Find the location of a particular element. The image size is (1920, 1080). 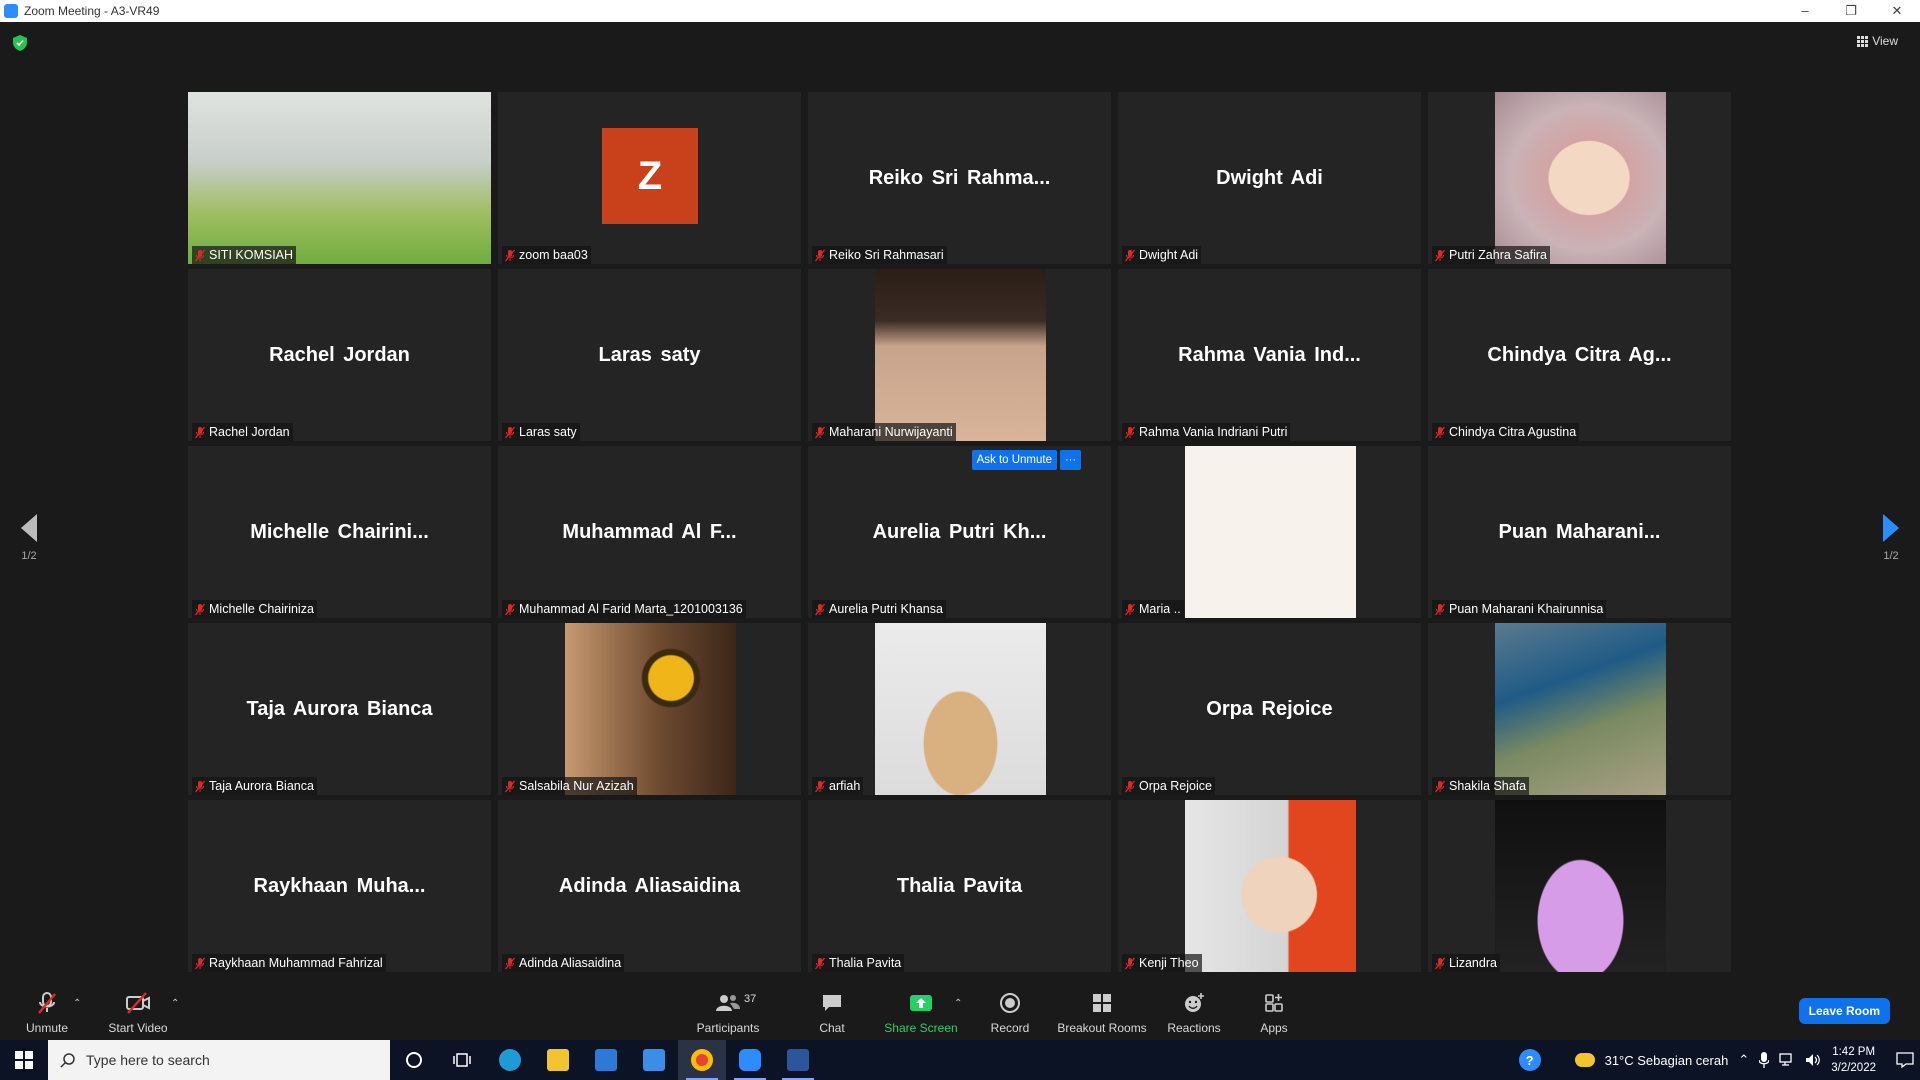

participant-name: Orpa Rejoice is located at coordinates (1175, 786).